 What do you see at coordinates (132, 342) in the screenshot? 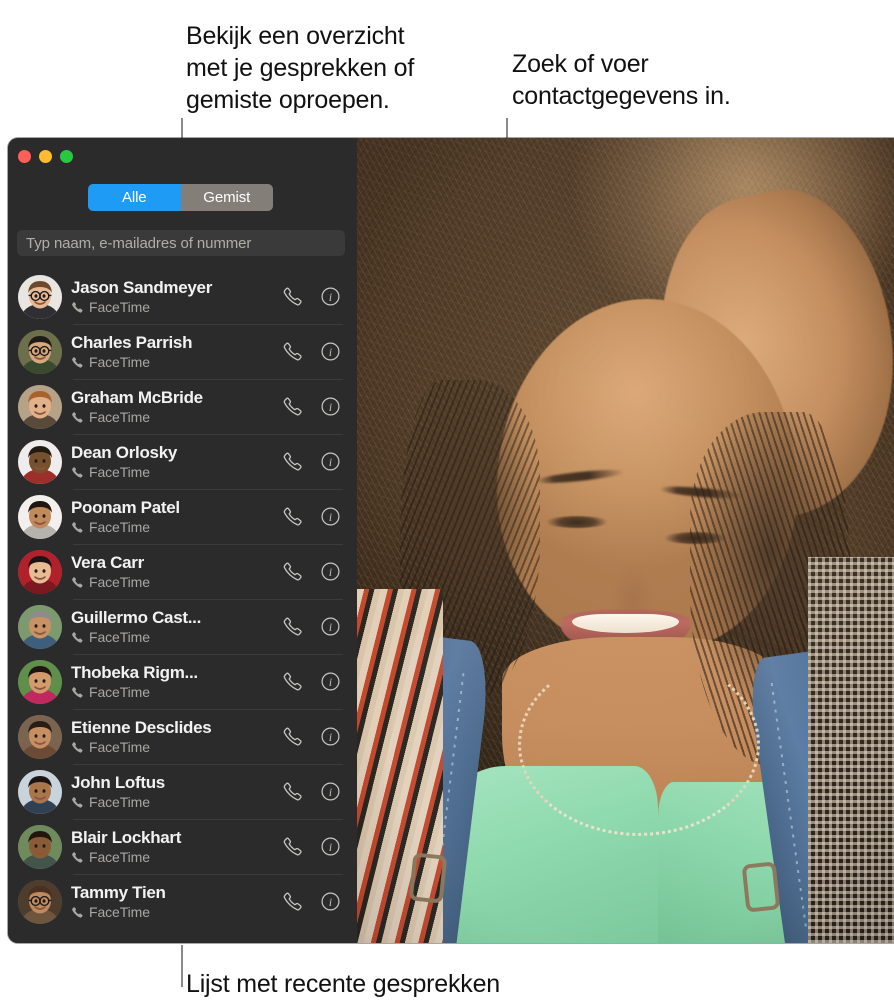
I see `contact-name: Charles Parrish` at bounding box center [132, 342].